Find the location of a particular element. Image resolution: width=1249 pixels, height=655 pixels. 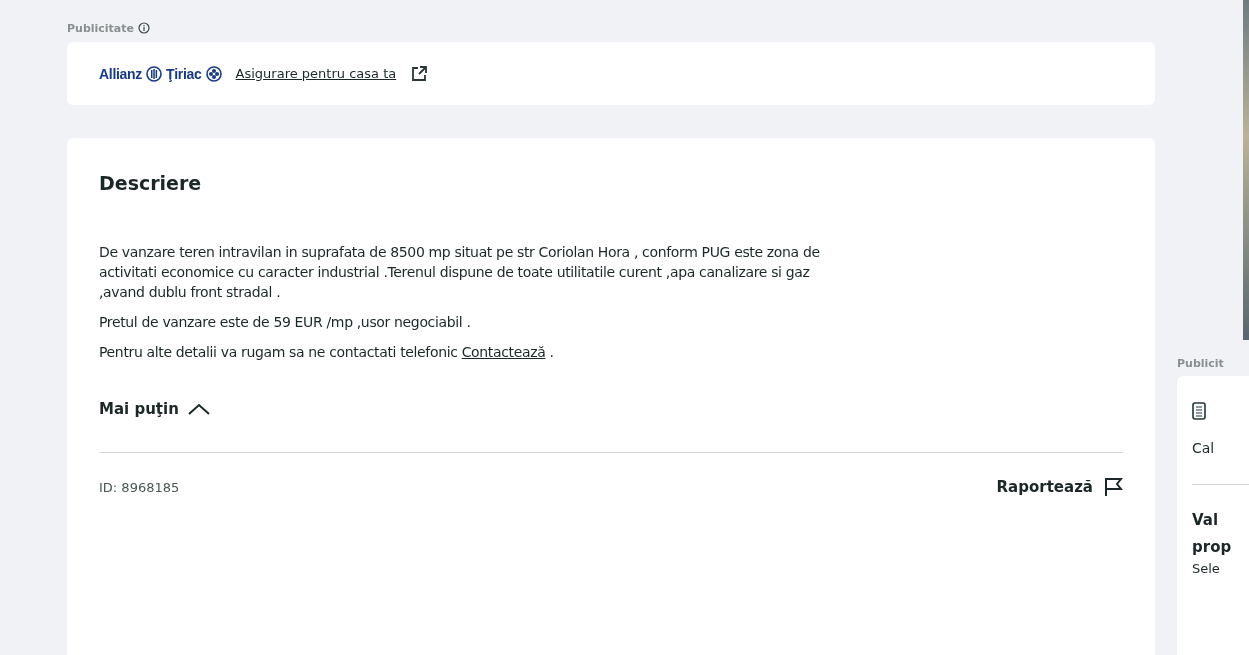

listing-id: ID: 8968185 is located at coordinates (139, 487).